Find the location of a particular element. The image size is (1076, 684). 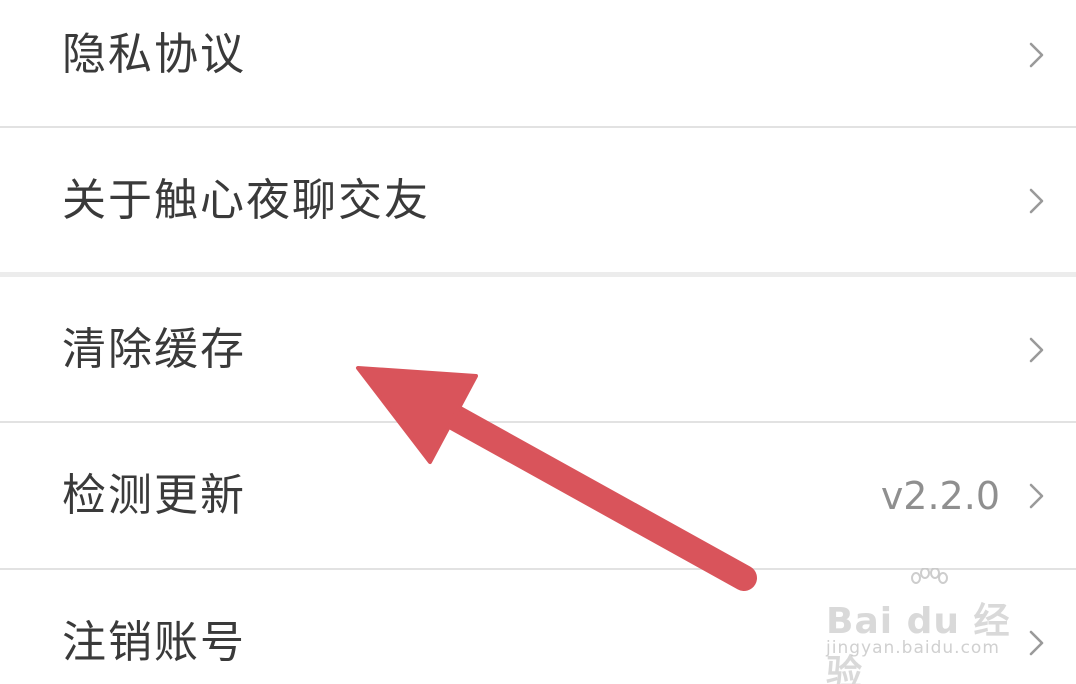

settings-item-label: 关于触心夜聊交友 is located at coordinates (246, 200).